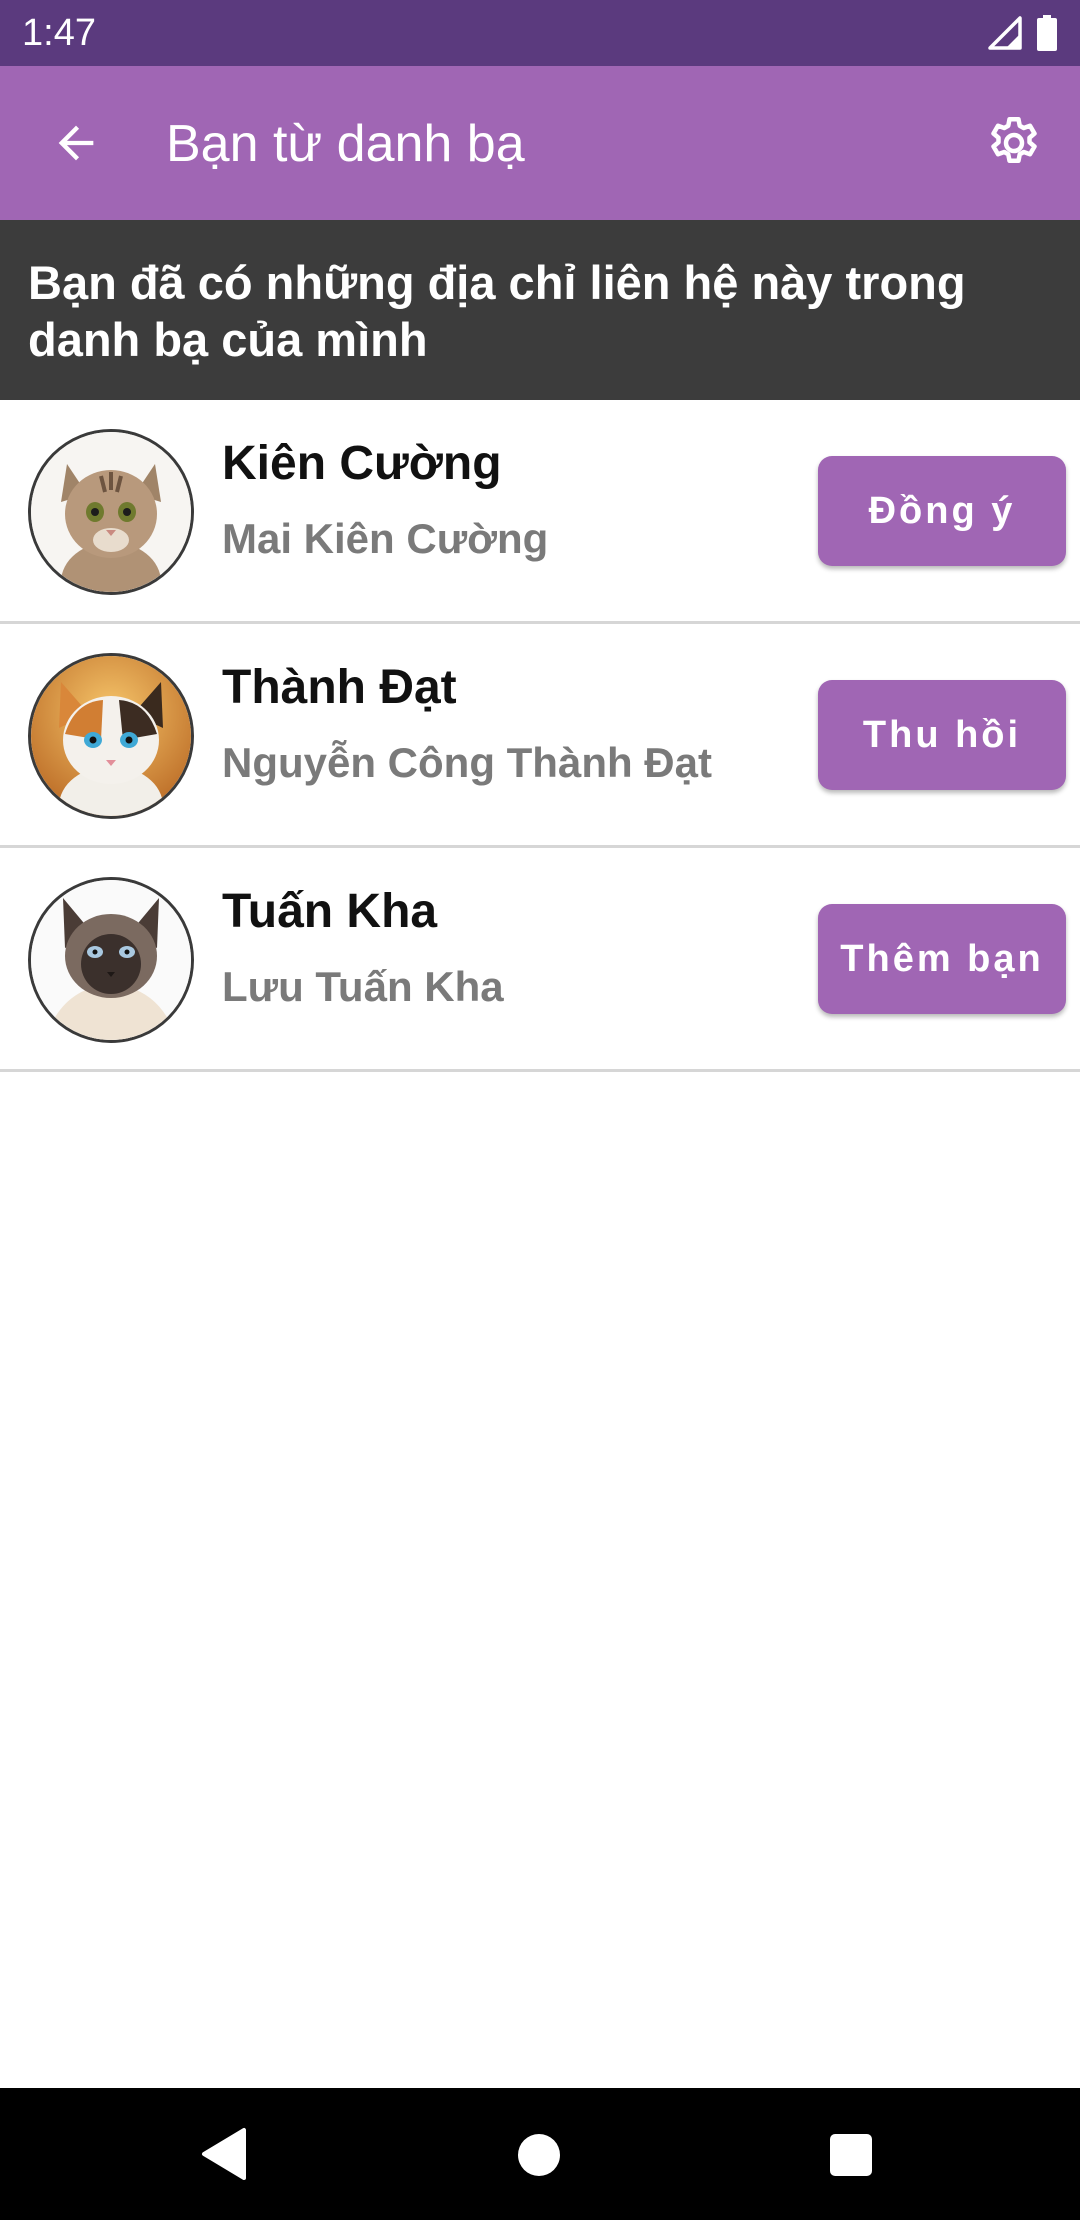 The image size is (1080, 2220). Describe the element at coordinates (942, 511) in the screenshot. I see `accept-button: Đồng ý` at that location.